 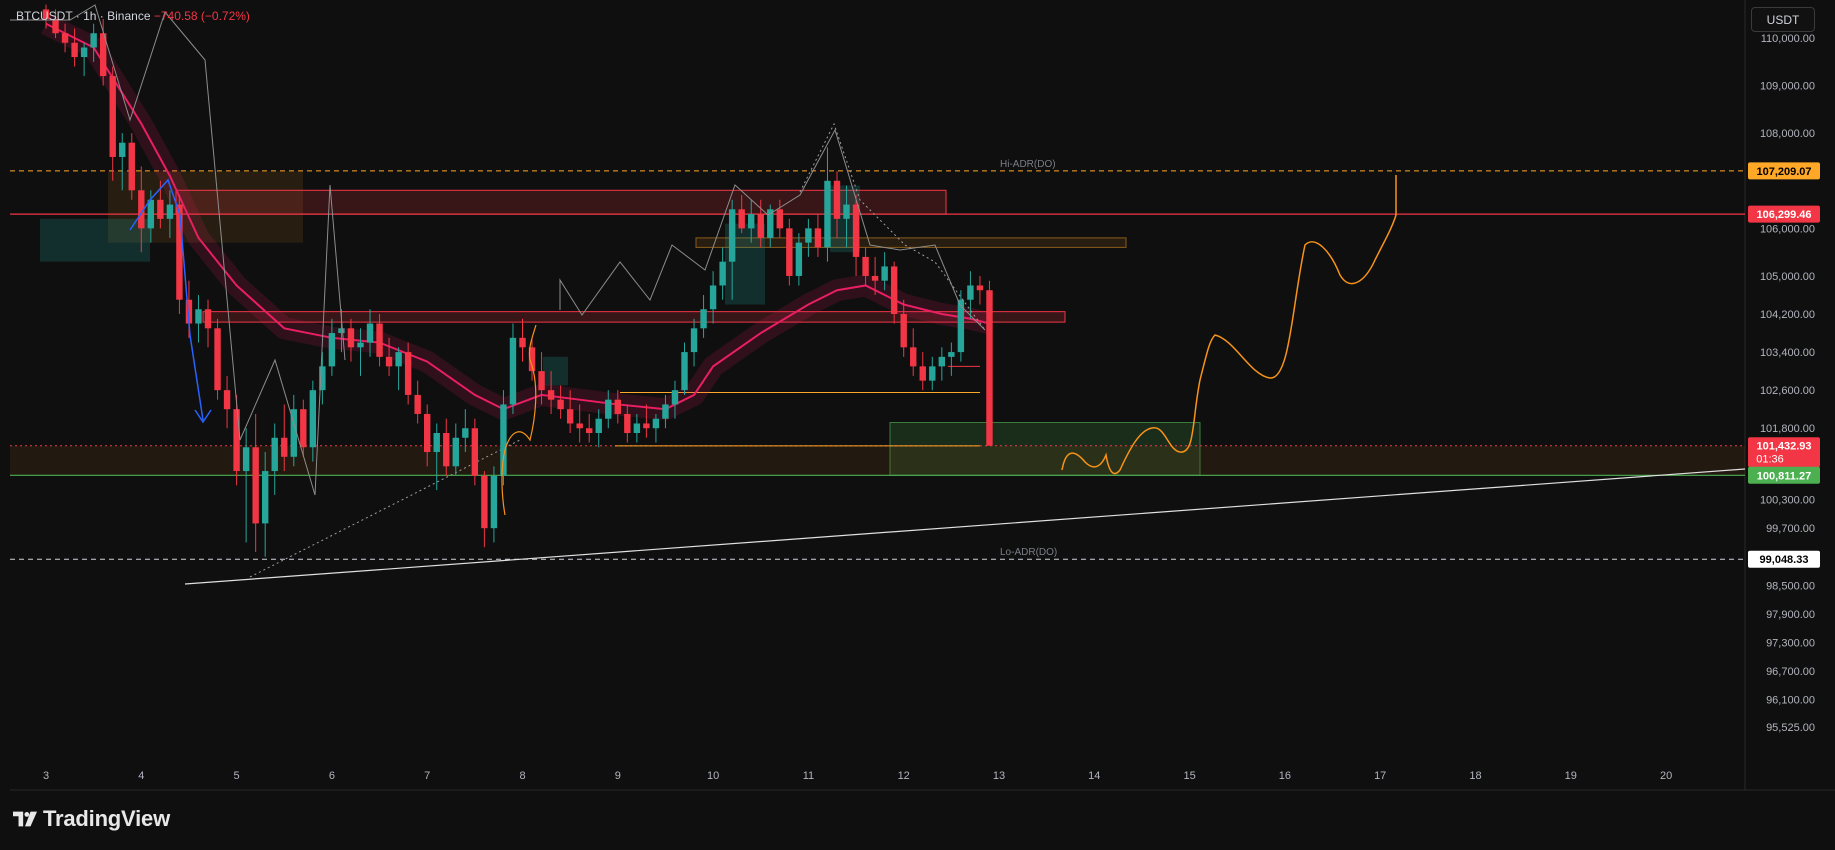 I want to click on price-tag: 107,209.07, so click(x=1784, y=171).